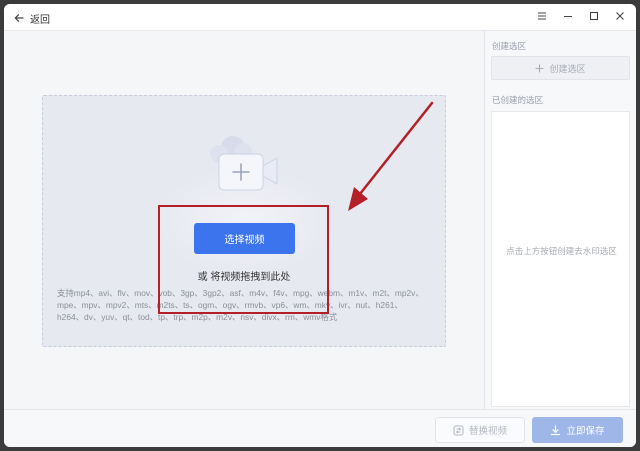 This screenshot has height=451, width=640. Describe the element at coordinates (594, 16) in the screenshot. I see `maximize-icon` at that location.